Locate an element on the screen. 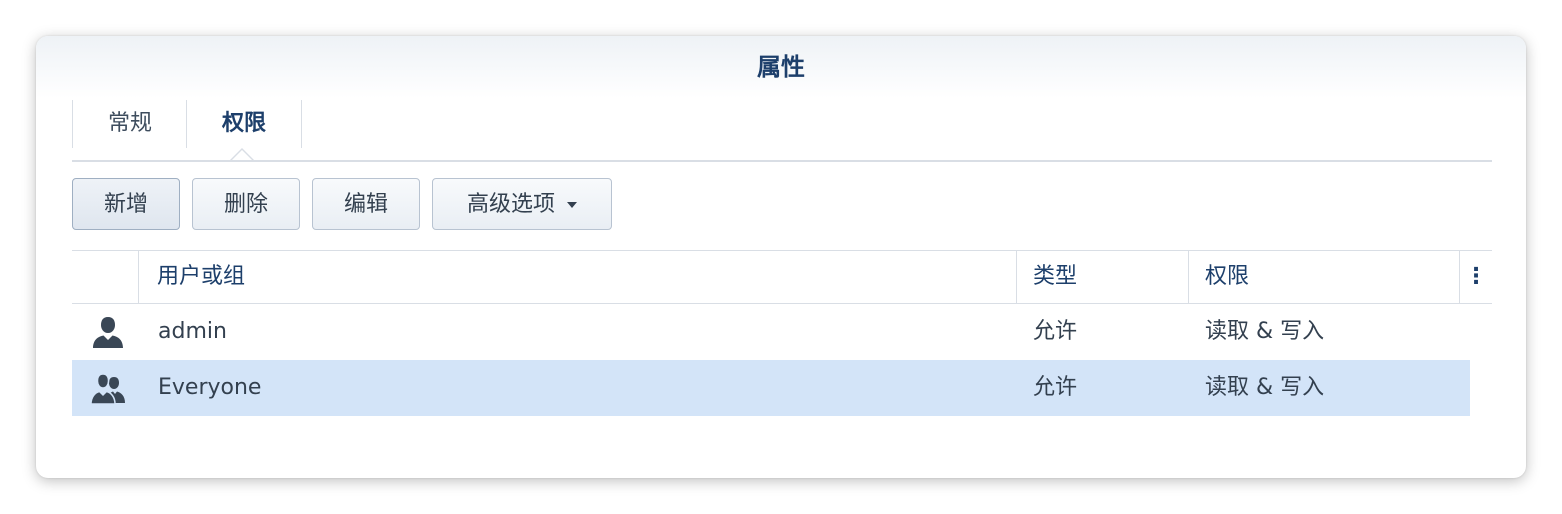  advanced-options-label: 高级选项 is located at coordinates (510, 204).